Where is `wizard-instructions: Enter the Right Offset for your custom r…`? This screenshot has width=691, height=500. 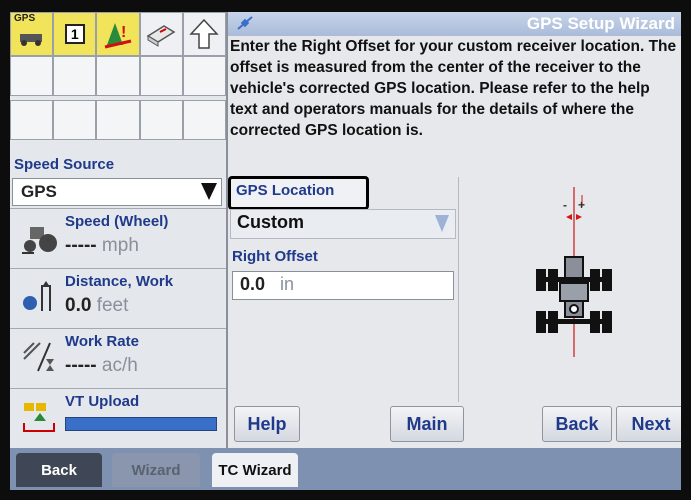
wizard-instructions: Enter the Right Offset for your custom r… is located at coordinates (453, 88).